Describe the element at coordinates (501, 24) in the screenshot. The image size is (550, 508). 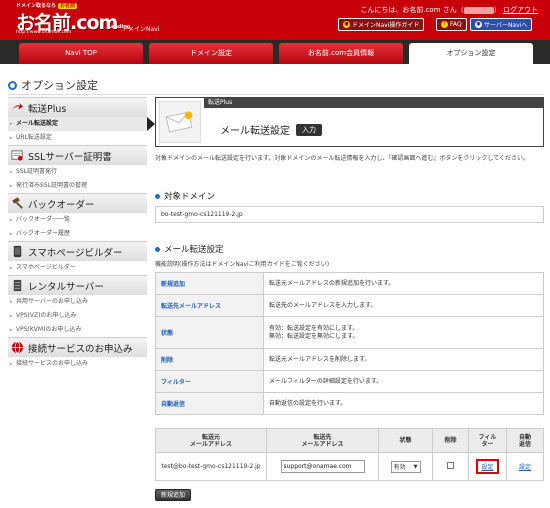
I see `server-navi-button: ● サーバーNaviへ` at that location.